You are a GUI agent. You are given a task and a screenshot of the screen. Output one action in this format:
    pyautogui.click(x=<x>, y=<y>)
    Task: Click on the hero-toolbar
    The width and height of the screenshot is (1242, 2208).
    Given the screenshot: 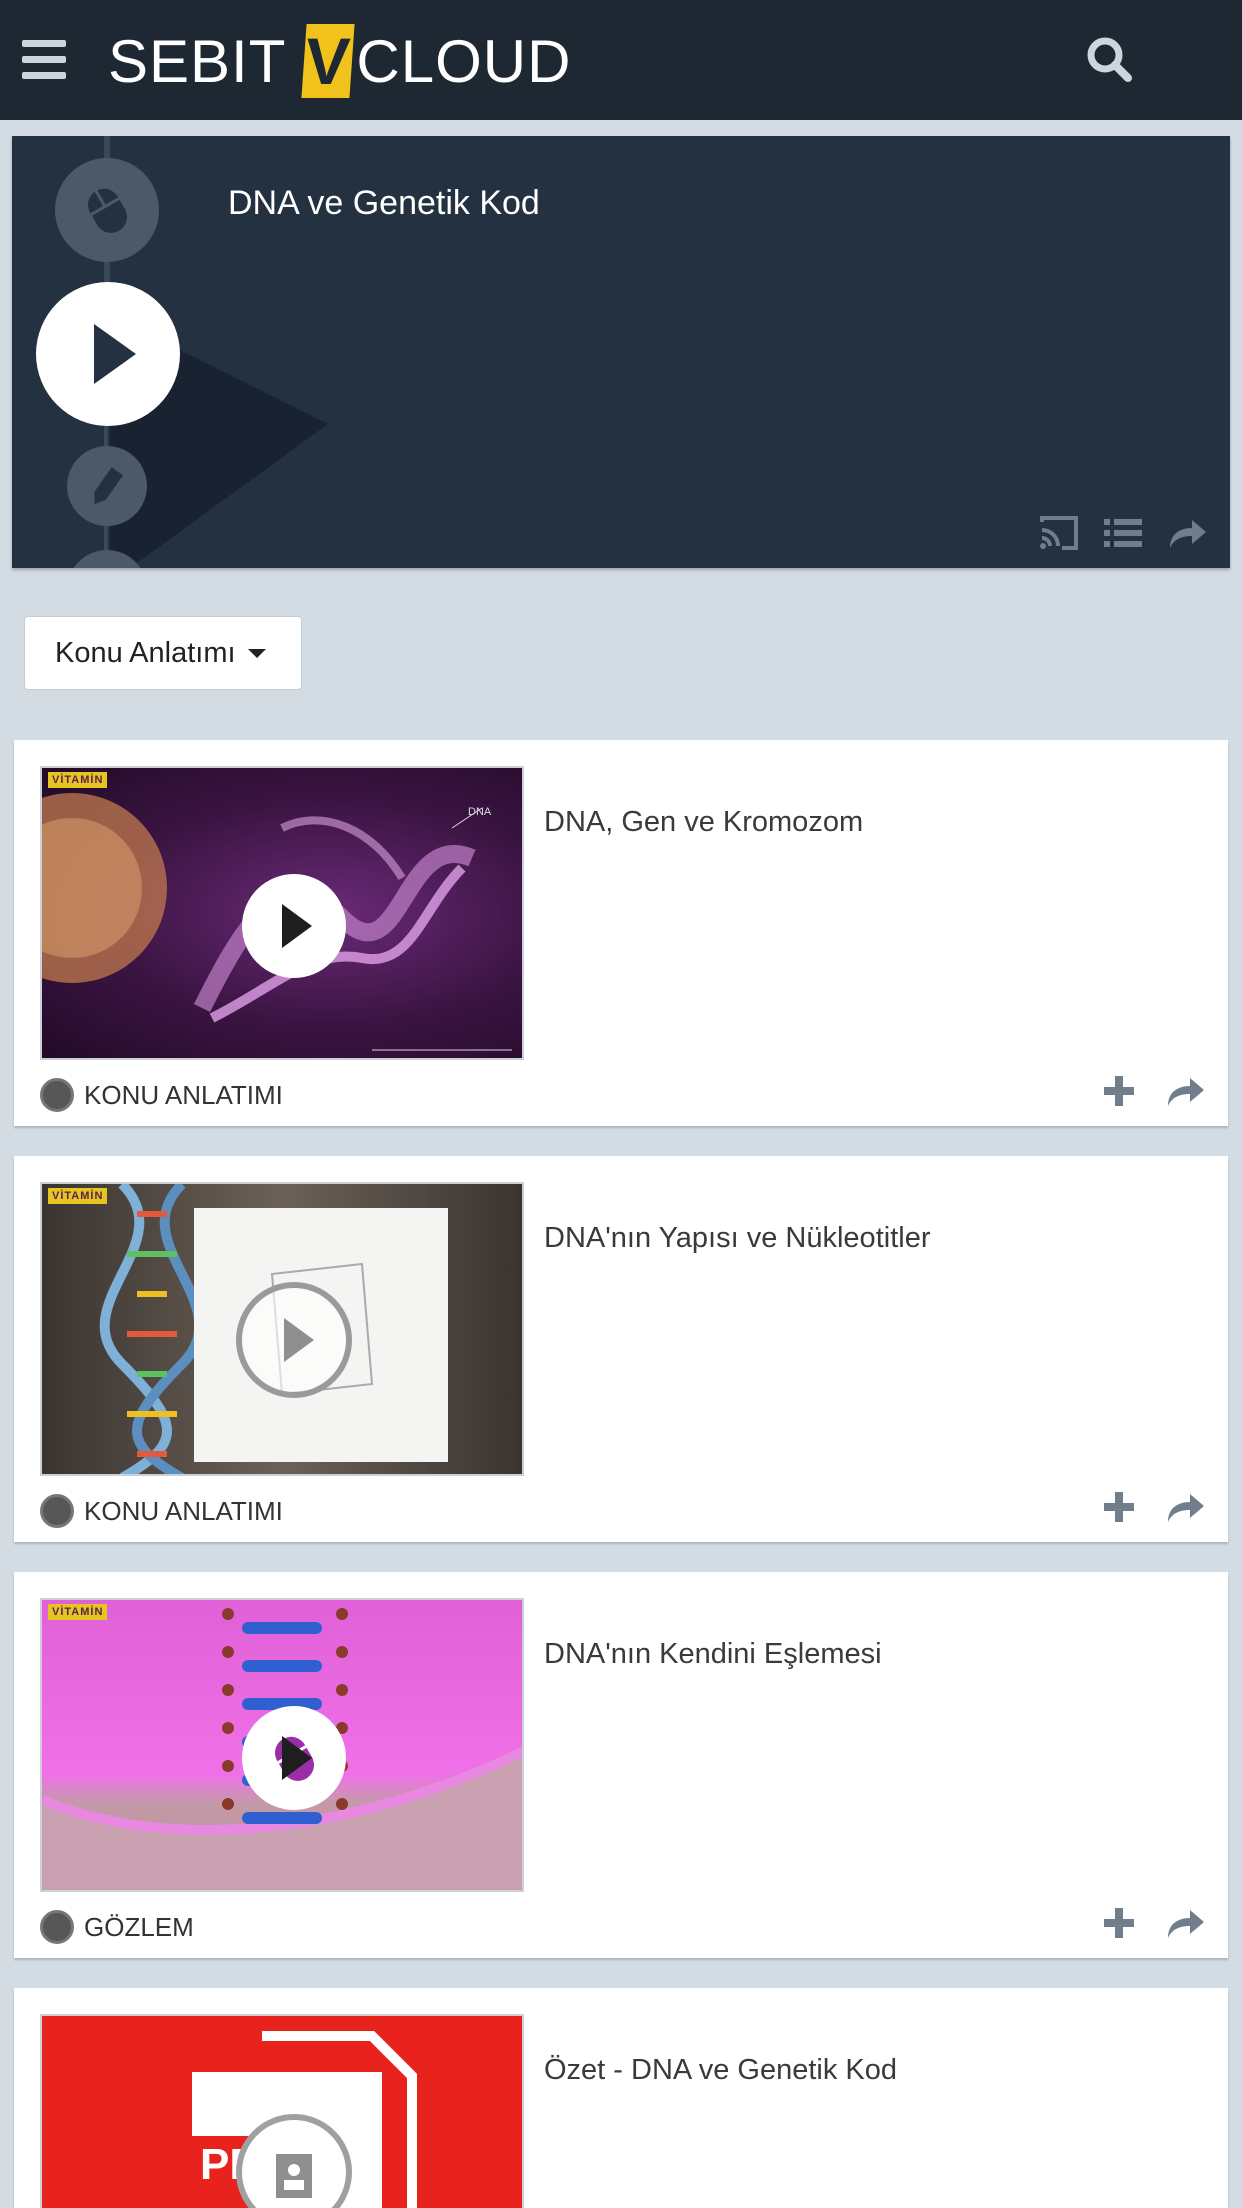 What is the action you would take?
    pyautogui.click(x=1123, y=533)
    